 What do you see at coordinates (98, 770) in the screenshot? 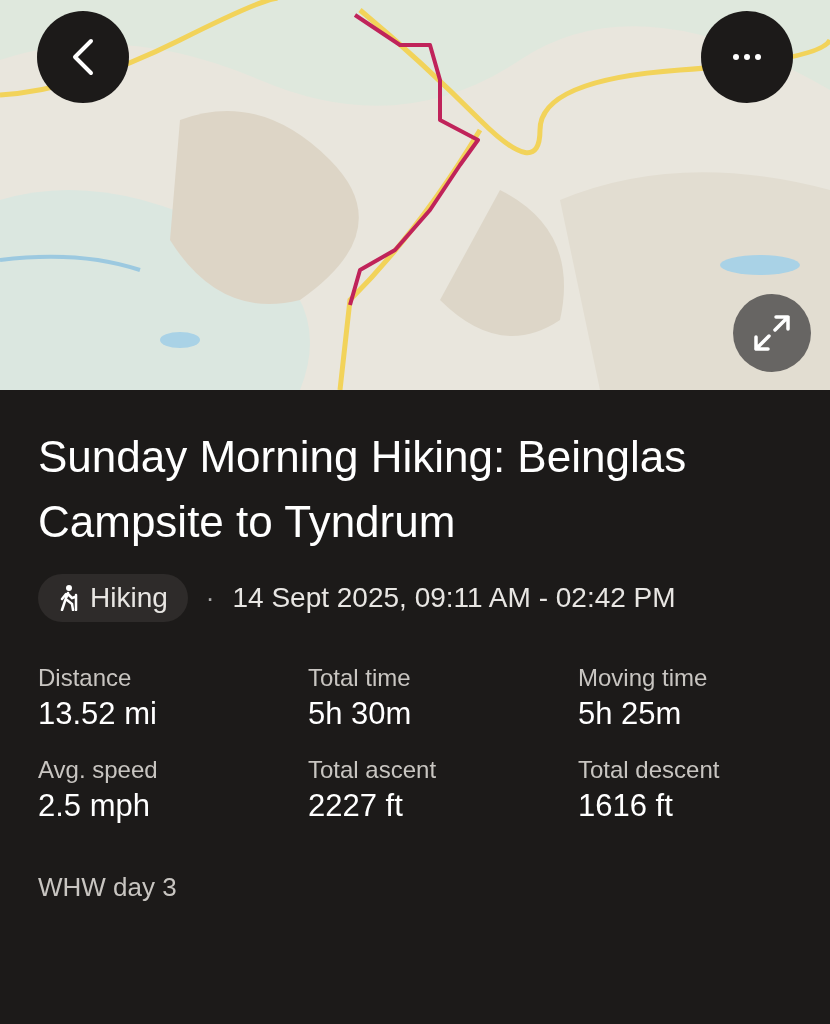
I see `stat-label: Avg. speed` at bounding box center [98, 770].